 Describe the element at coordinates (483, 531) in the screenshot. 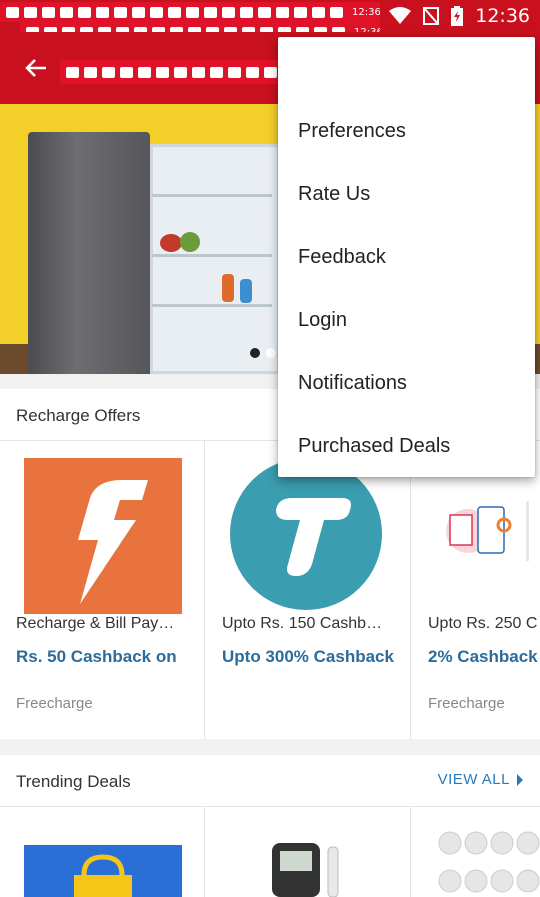

I see `bill-pay-illustration` at that location.